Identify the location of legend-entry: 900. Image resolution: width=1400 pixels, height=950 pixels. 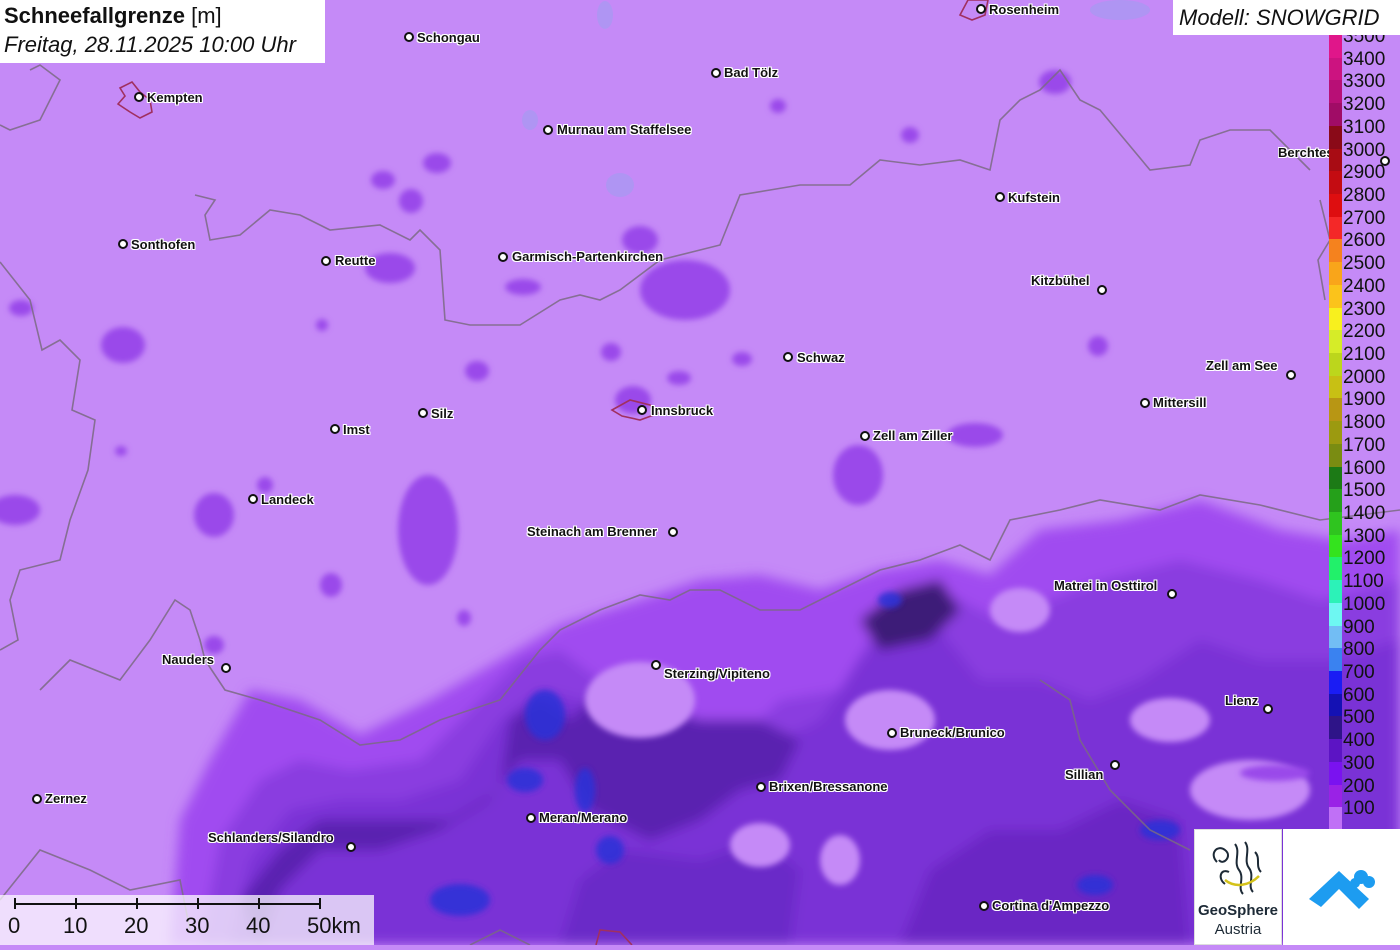
(1364, 632).